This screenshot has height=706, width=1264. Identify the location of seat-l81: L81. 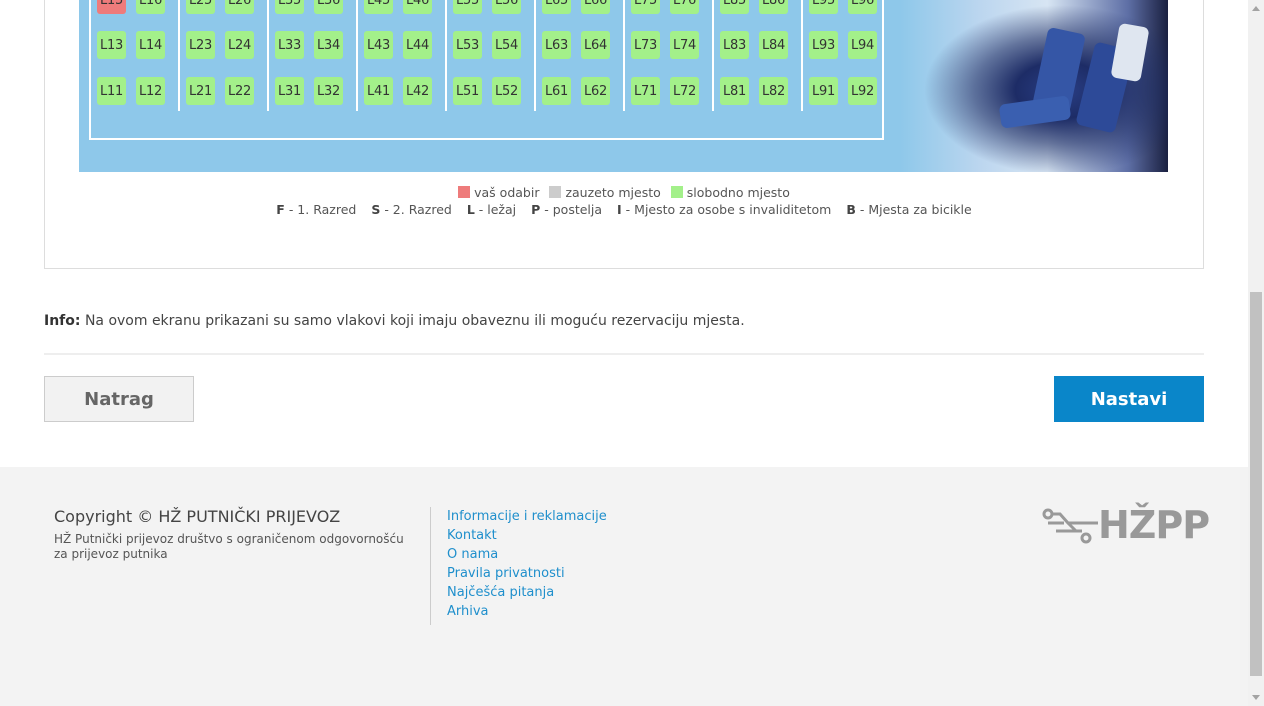
(734, 91).